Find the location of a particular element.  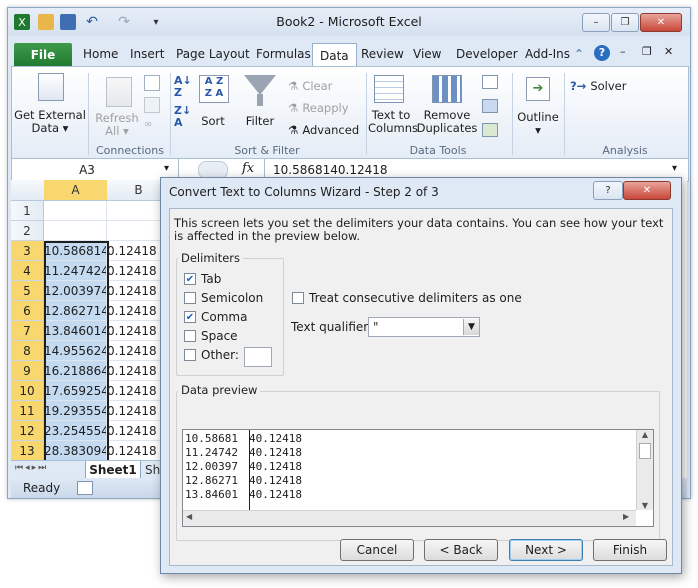

row-header: 11 is located at coordinates (27, 411).